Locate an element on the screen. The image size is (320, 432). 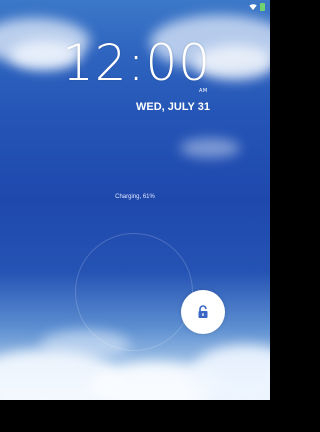
unlock-button is located at coordinates (203, 312).